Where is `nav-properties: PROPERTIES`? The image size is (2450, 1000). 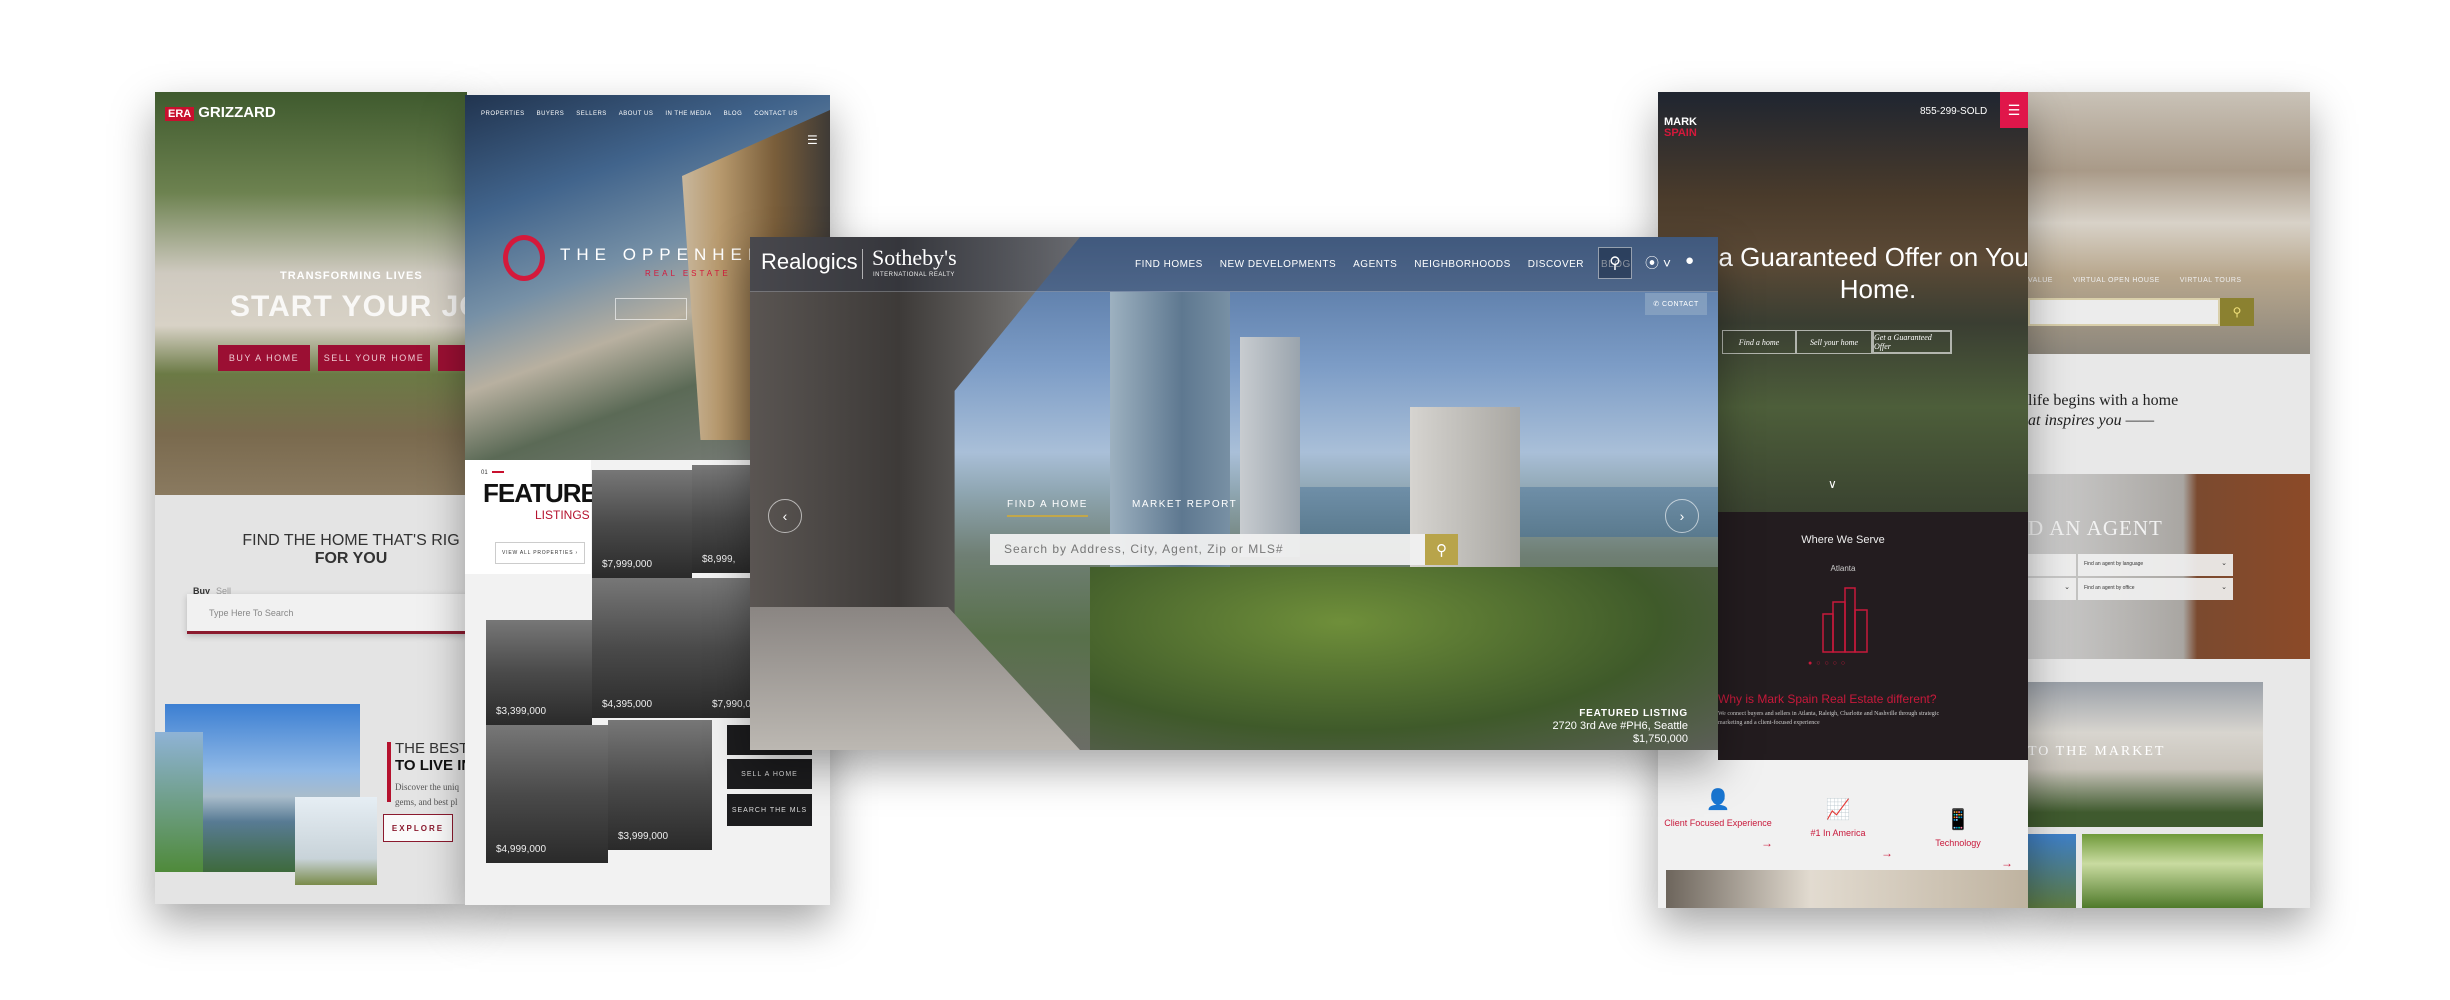 nav-properties: PROPERTIES is located at coordinates (503, 114).